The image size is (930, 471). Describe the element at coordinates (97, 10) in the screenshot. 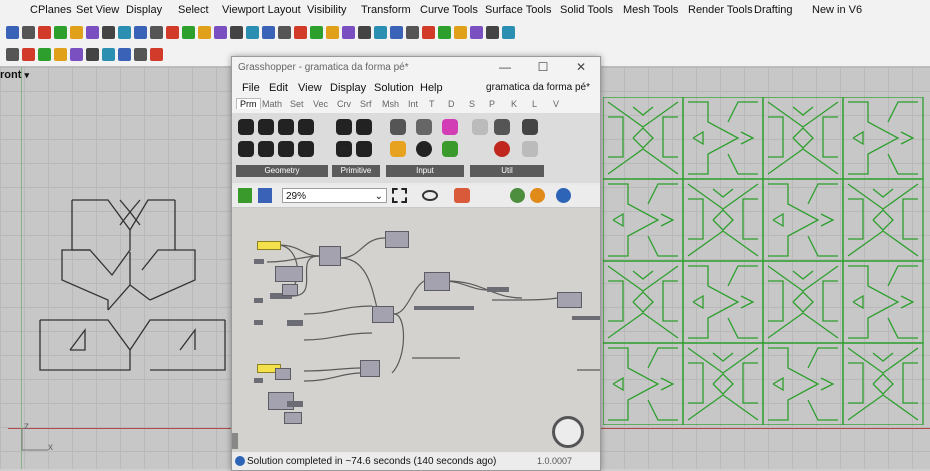

I see `rhino-tab-1: Set View` at that location.